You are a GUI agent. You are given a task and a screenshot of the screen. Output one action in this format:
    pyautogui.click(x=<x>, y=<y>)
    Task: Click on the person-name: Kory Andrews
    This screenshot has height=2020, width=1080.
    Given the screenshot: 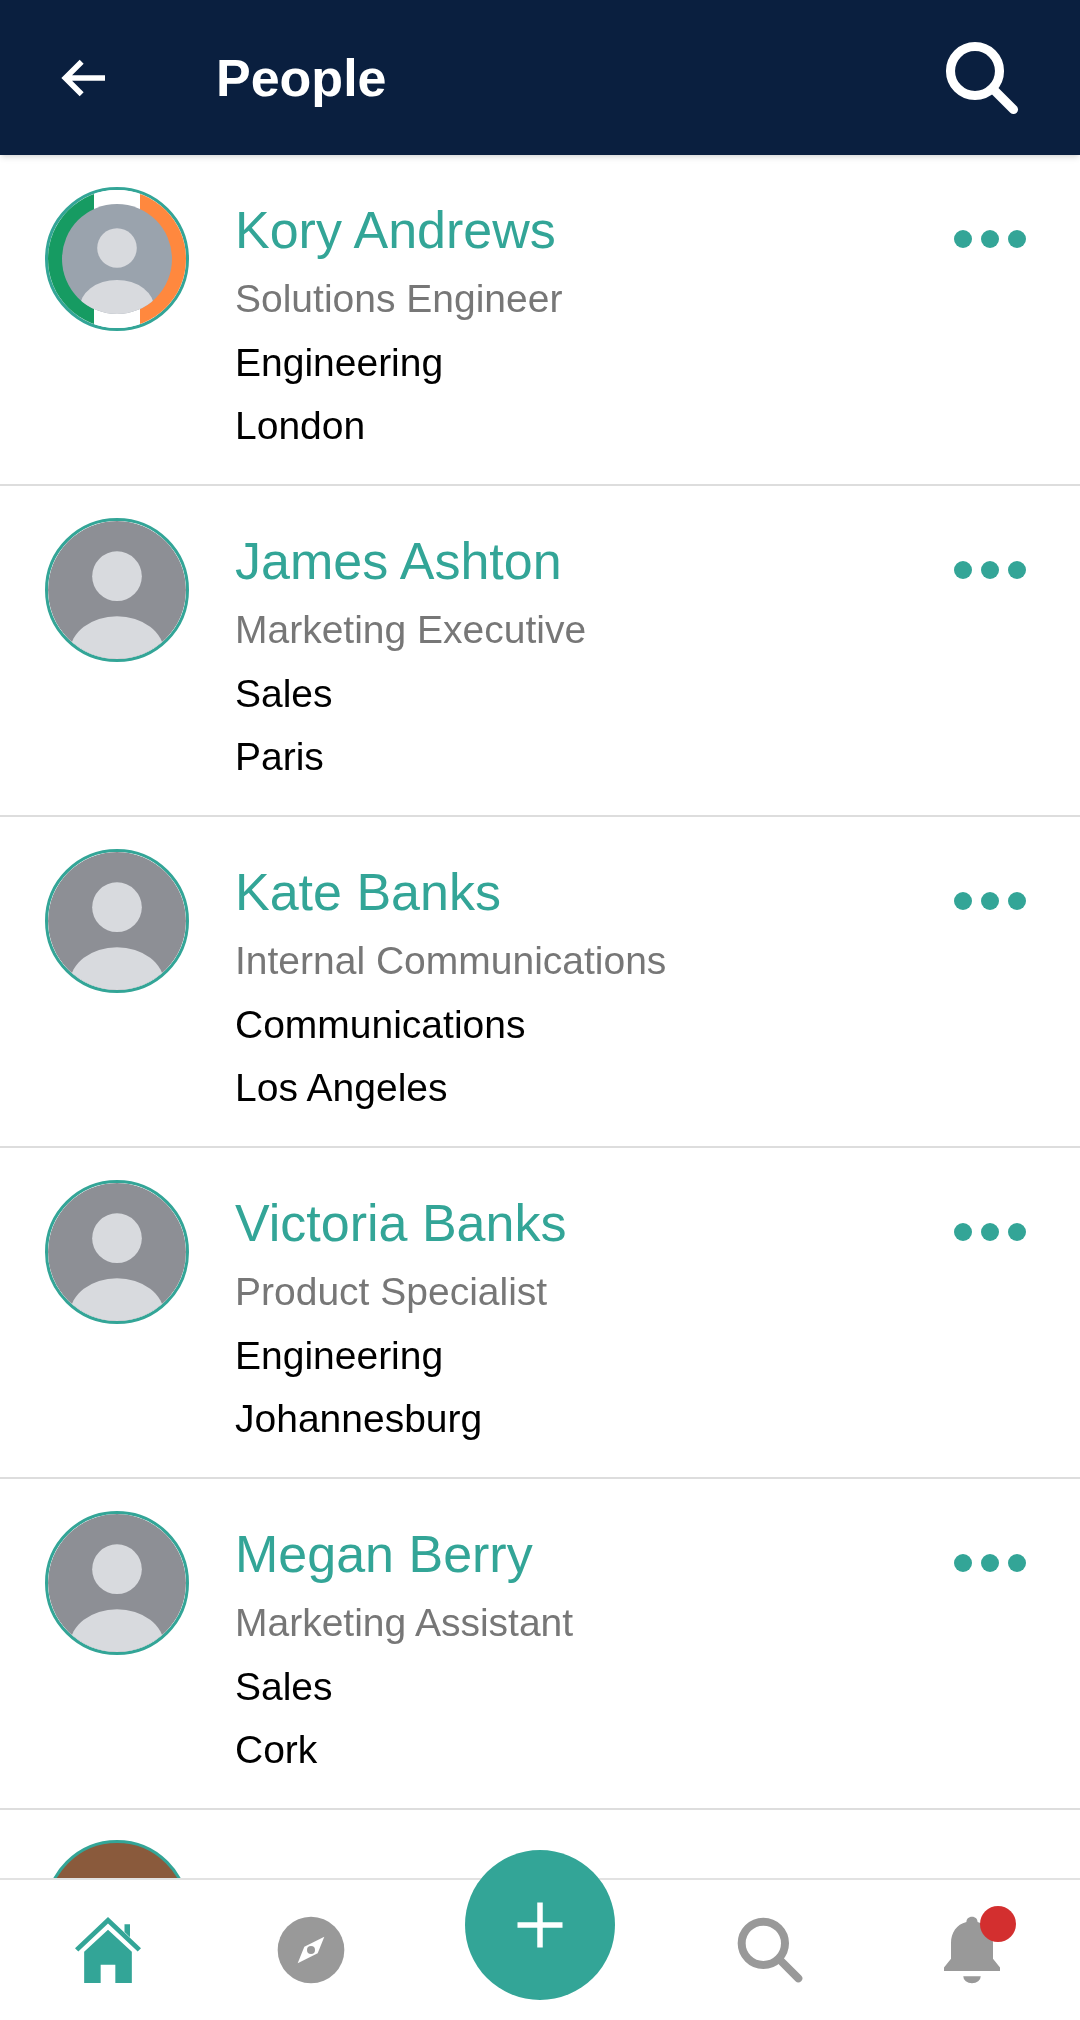 What is the action you would take?
    pyautogui.click(x=396, y=230)
    